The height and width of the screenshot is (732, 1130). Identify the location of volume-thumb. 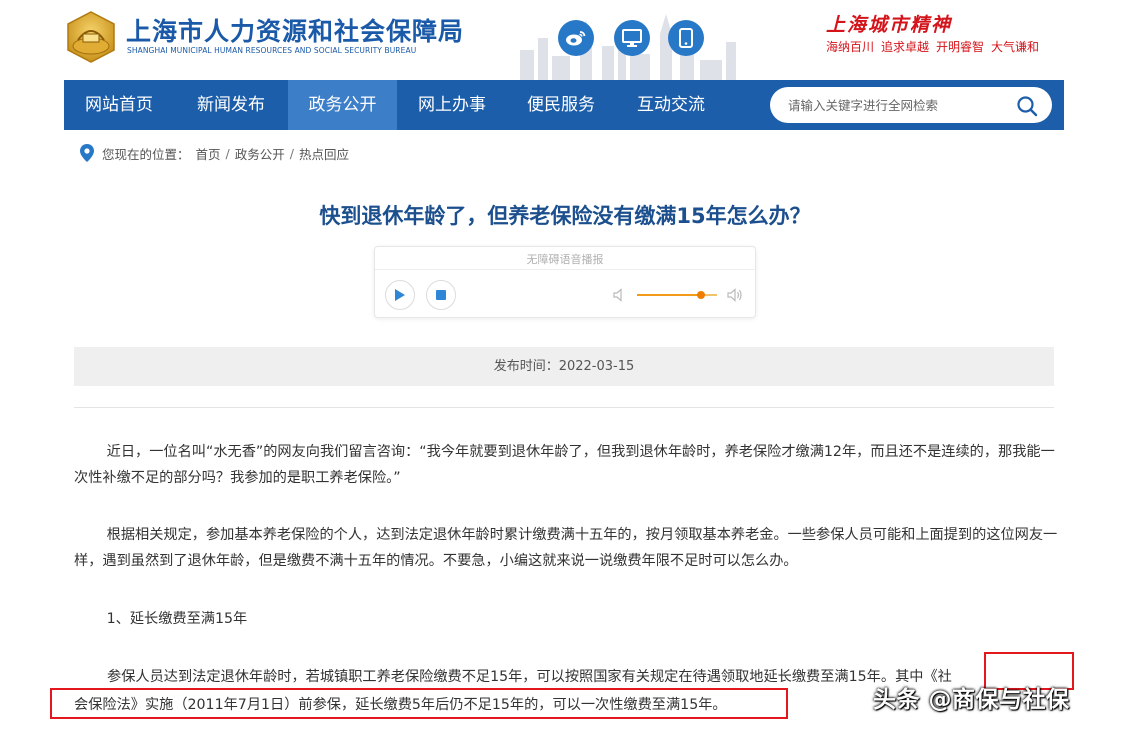
(701, 295).